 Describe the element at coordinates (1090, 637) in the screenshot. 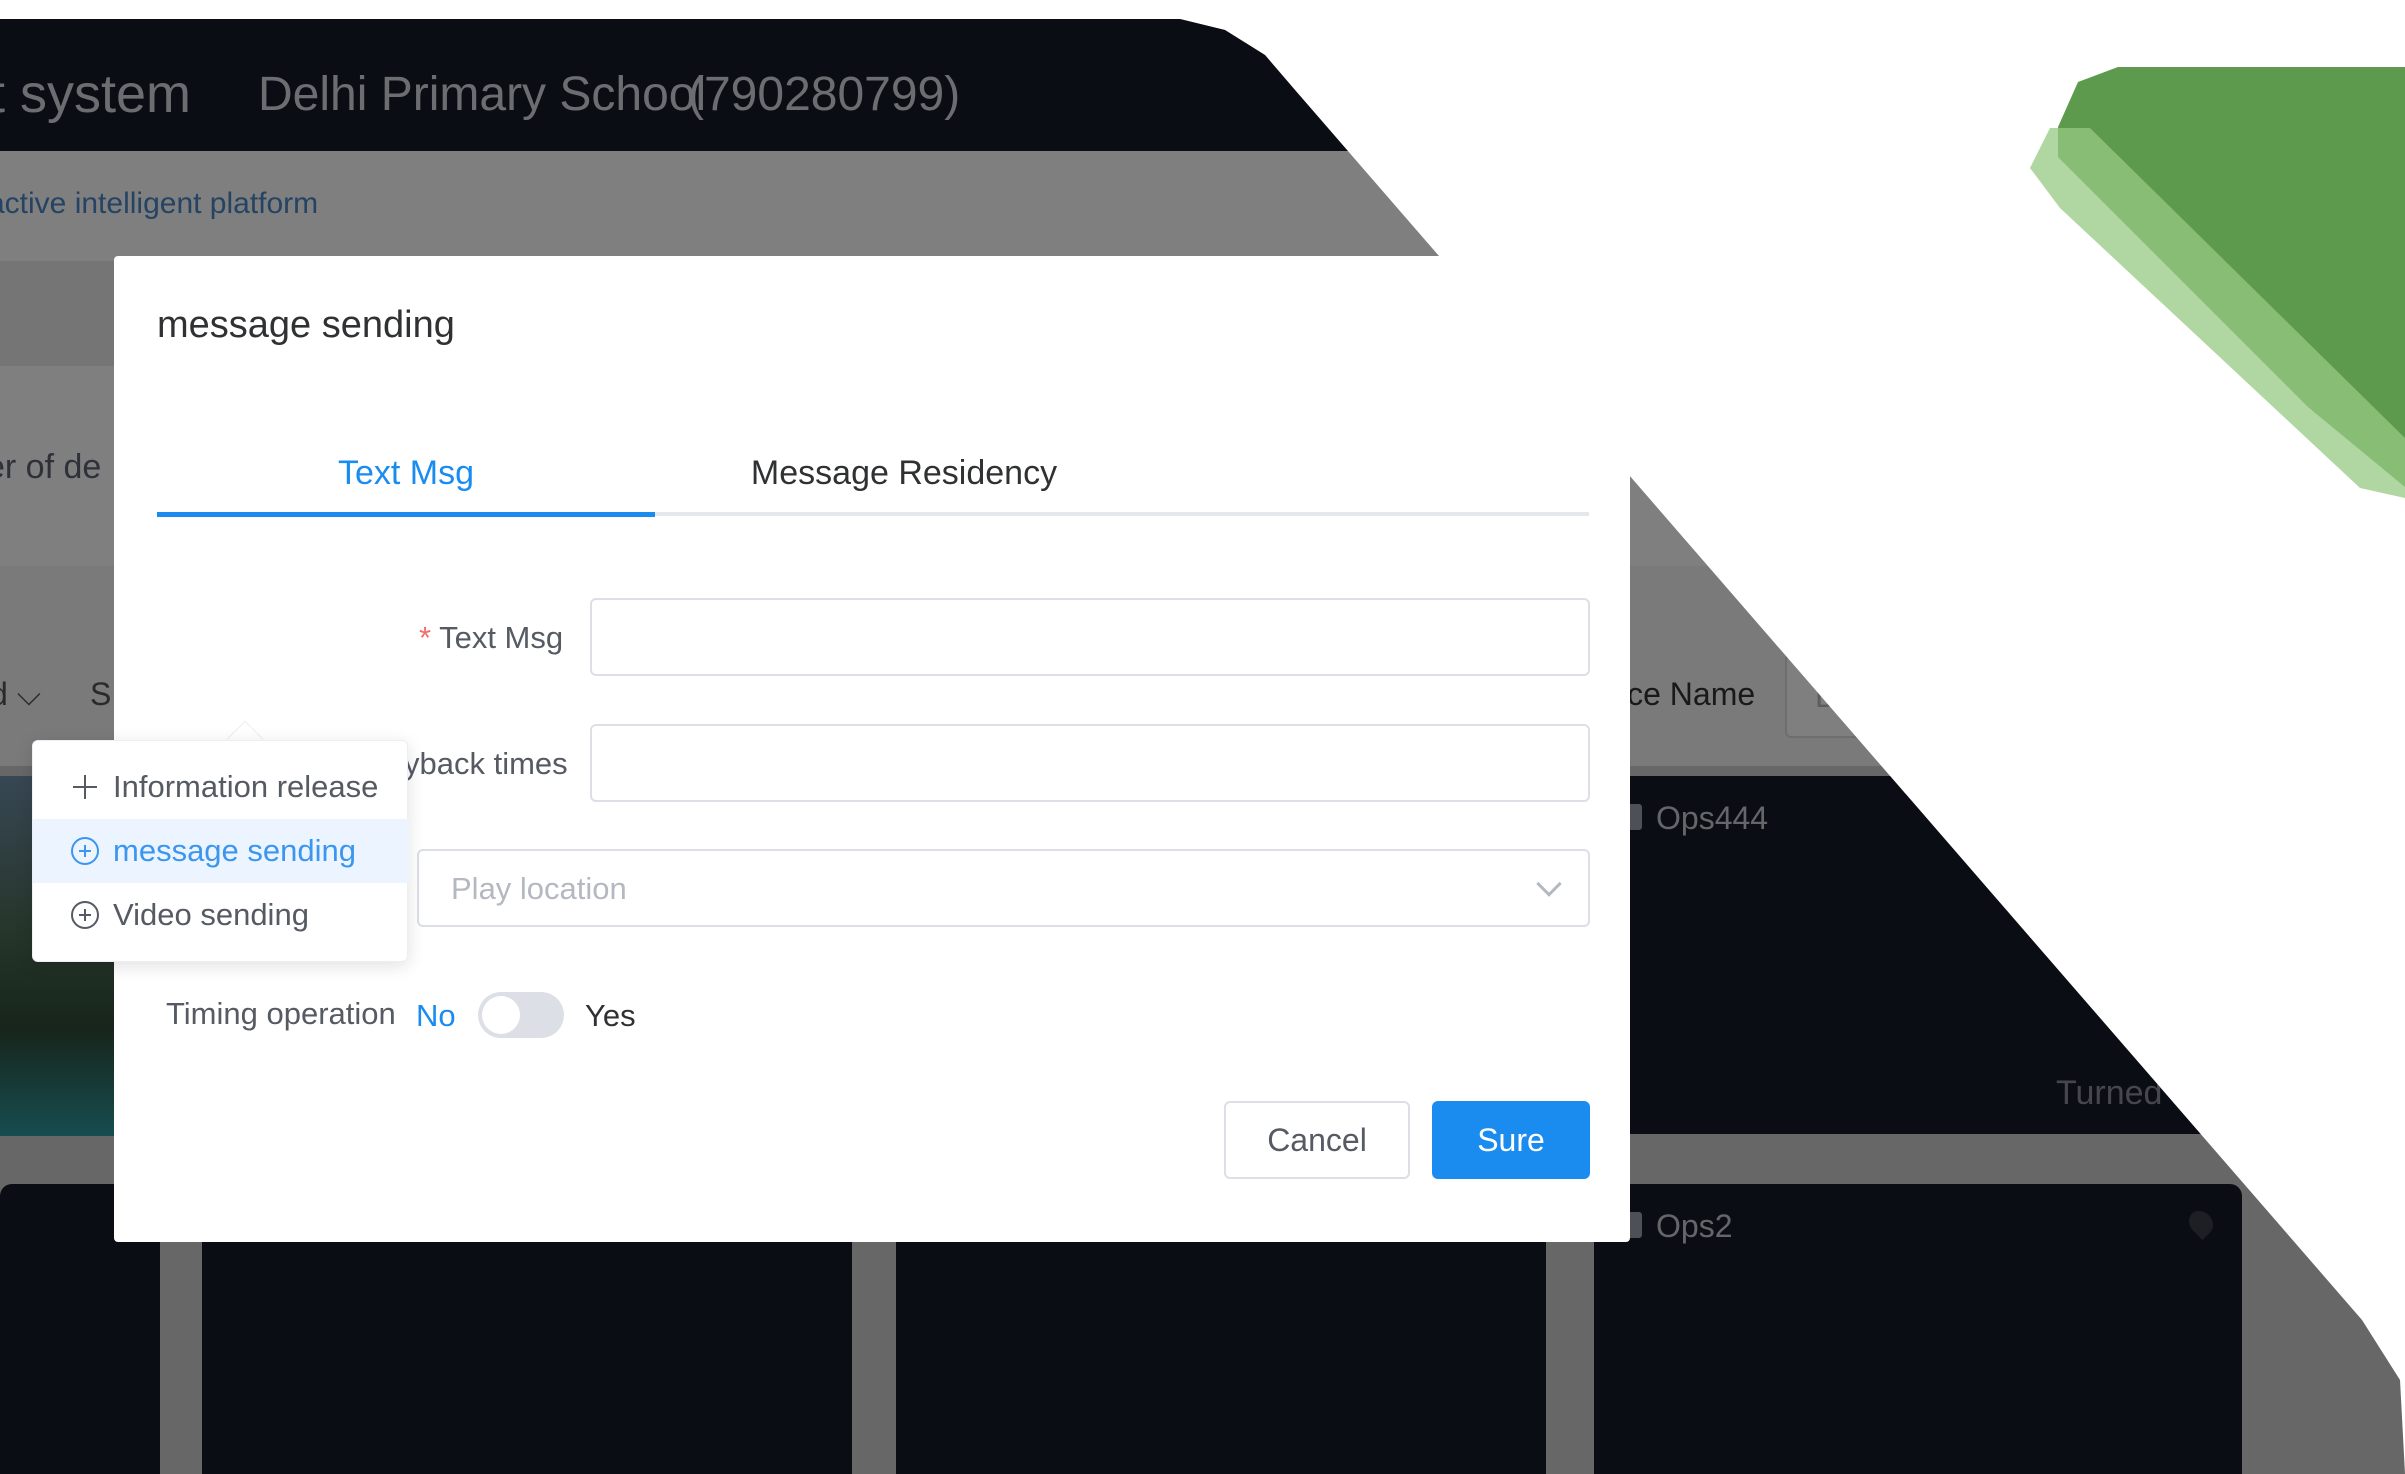

I see `text-msg-input` at that location.